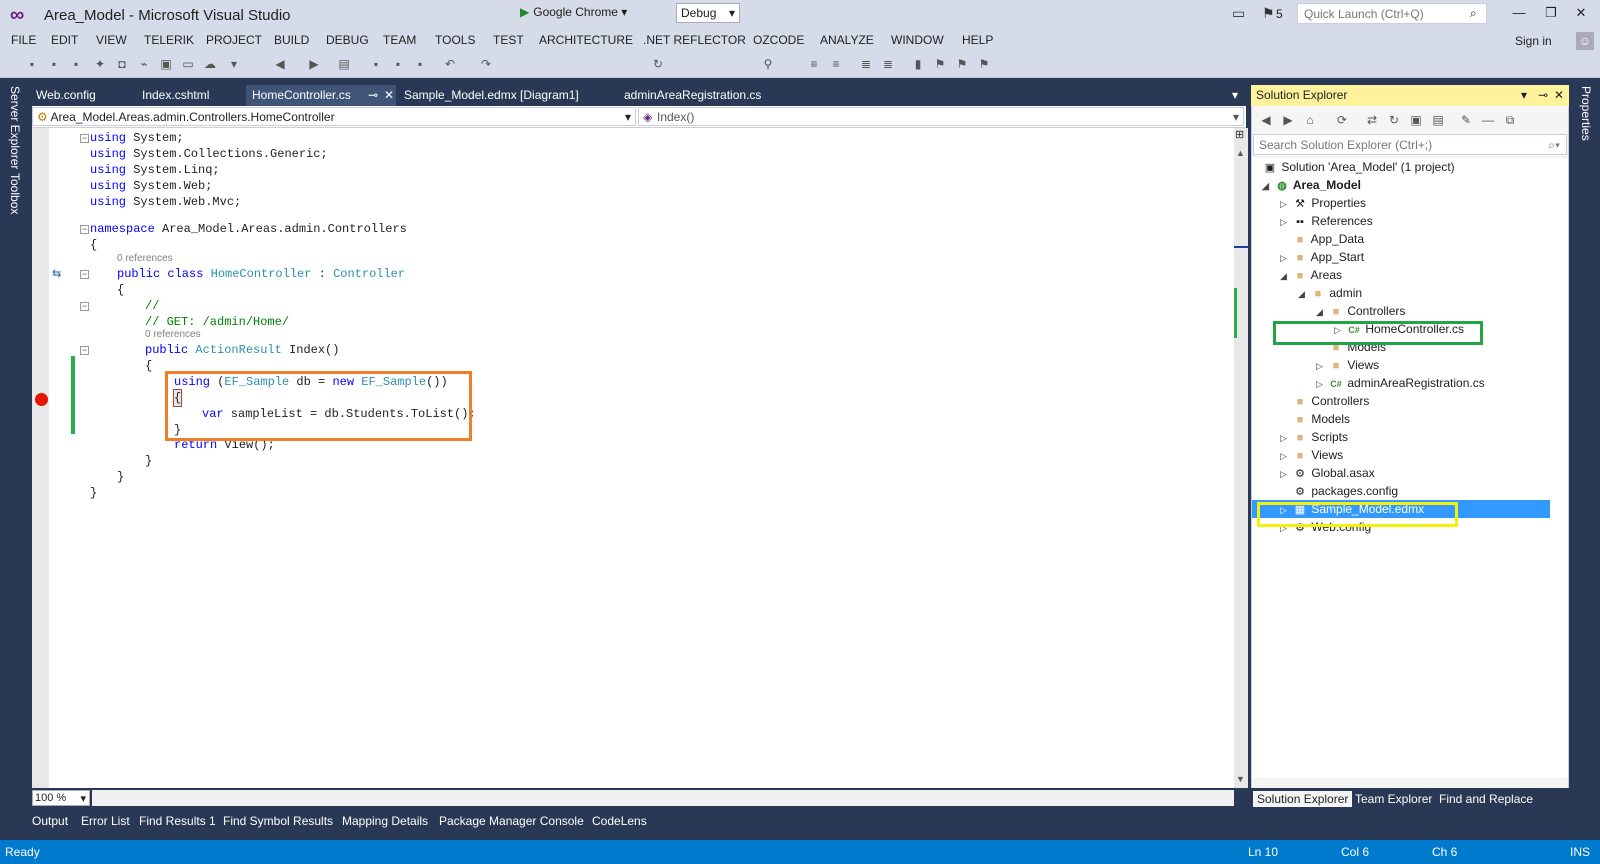 Image resolution: width=1600 pixels, height=864 pixels. Describe the element at coordinates (1235, 95) in the screenshot. I see `tab-overflow-chevron-icon: ▾` at that location.